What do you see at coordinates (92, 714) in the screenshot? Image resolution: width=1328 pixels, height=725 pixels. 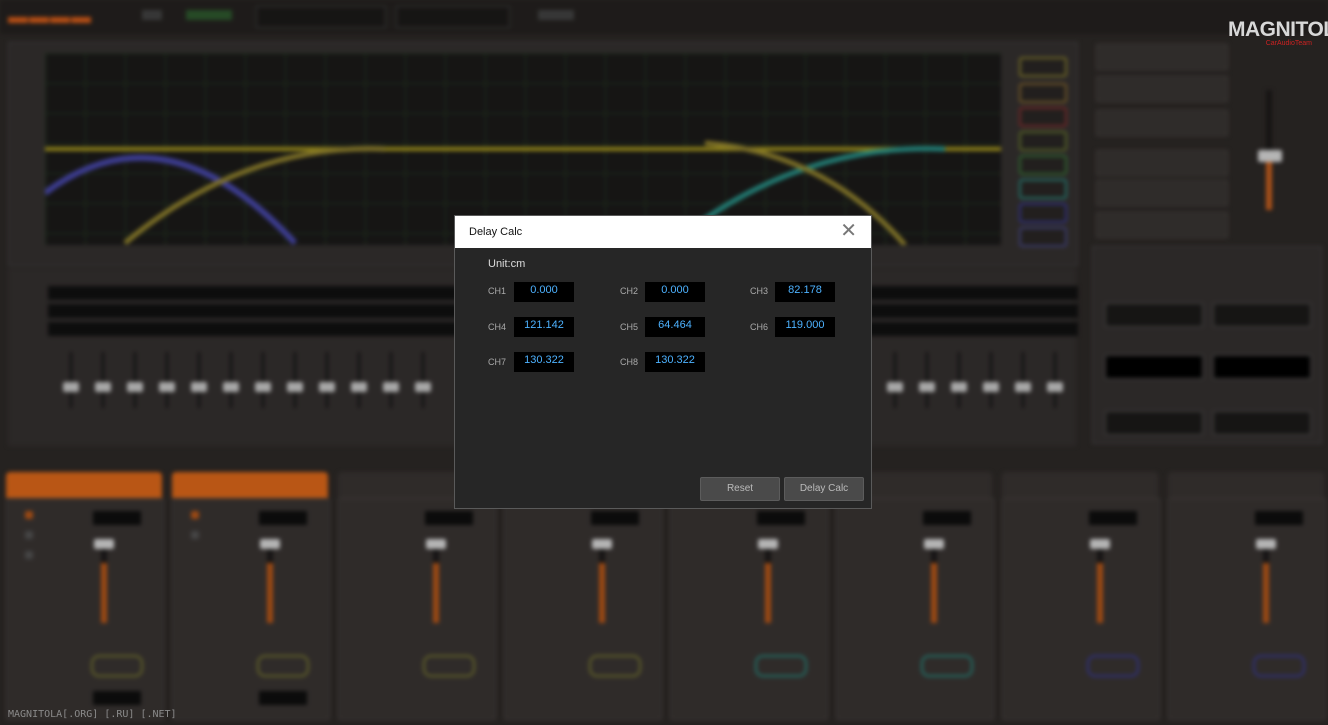 I see `watermark: MAGNITOLA[.ORG] [.RU] [.NET]` at bounding box center [92, 714].